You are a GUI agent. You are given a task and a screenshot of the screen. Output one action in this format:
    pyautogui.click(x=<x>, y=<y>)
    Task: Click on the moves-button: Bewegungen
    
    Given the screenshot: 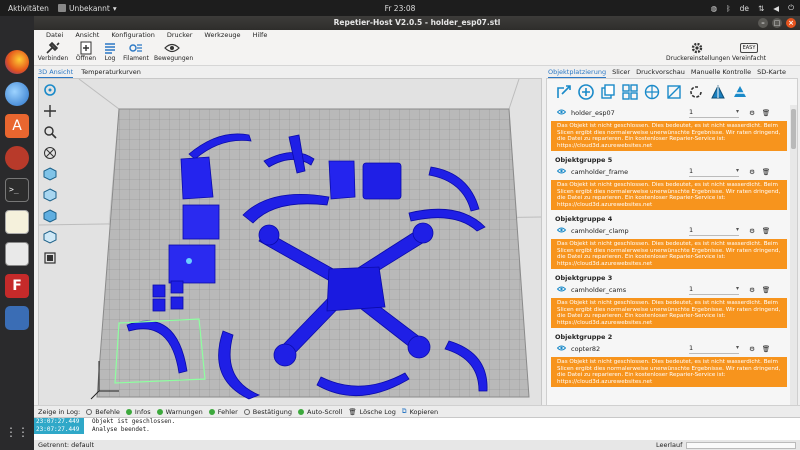 What is the action you would take?
    pyautogui.click(x=173, y=51)
    